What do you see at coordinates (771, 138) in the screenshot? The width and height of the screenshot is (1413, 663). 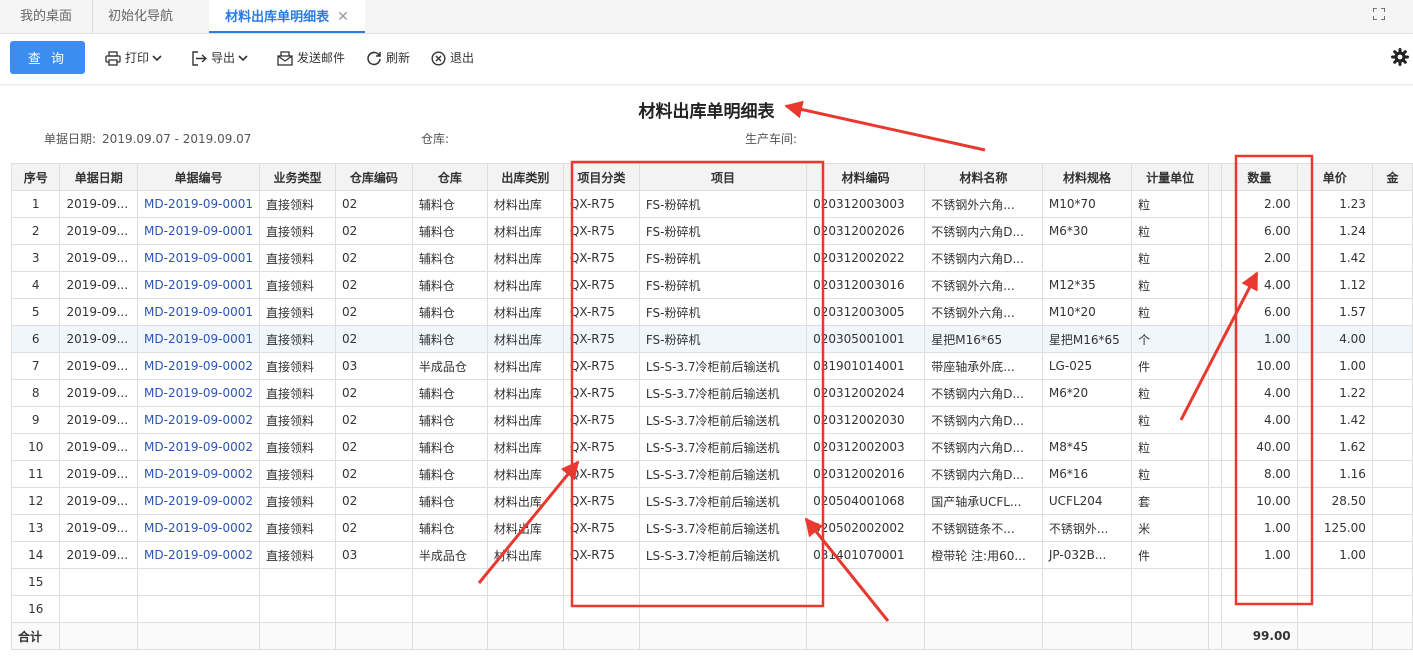 I see `filter-workshop: 生产车间:` at bounding box center [771, 138].